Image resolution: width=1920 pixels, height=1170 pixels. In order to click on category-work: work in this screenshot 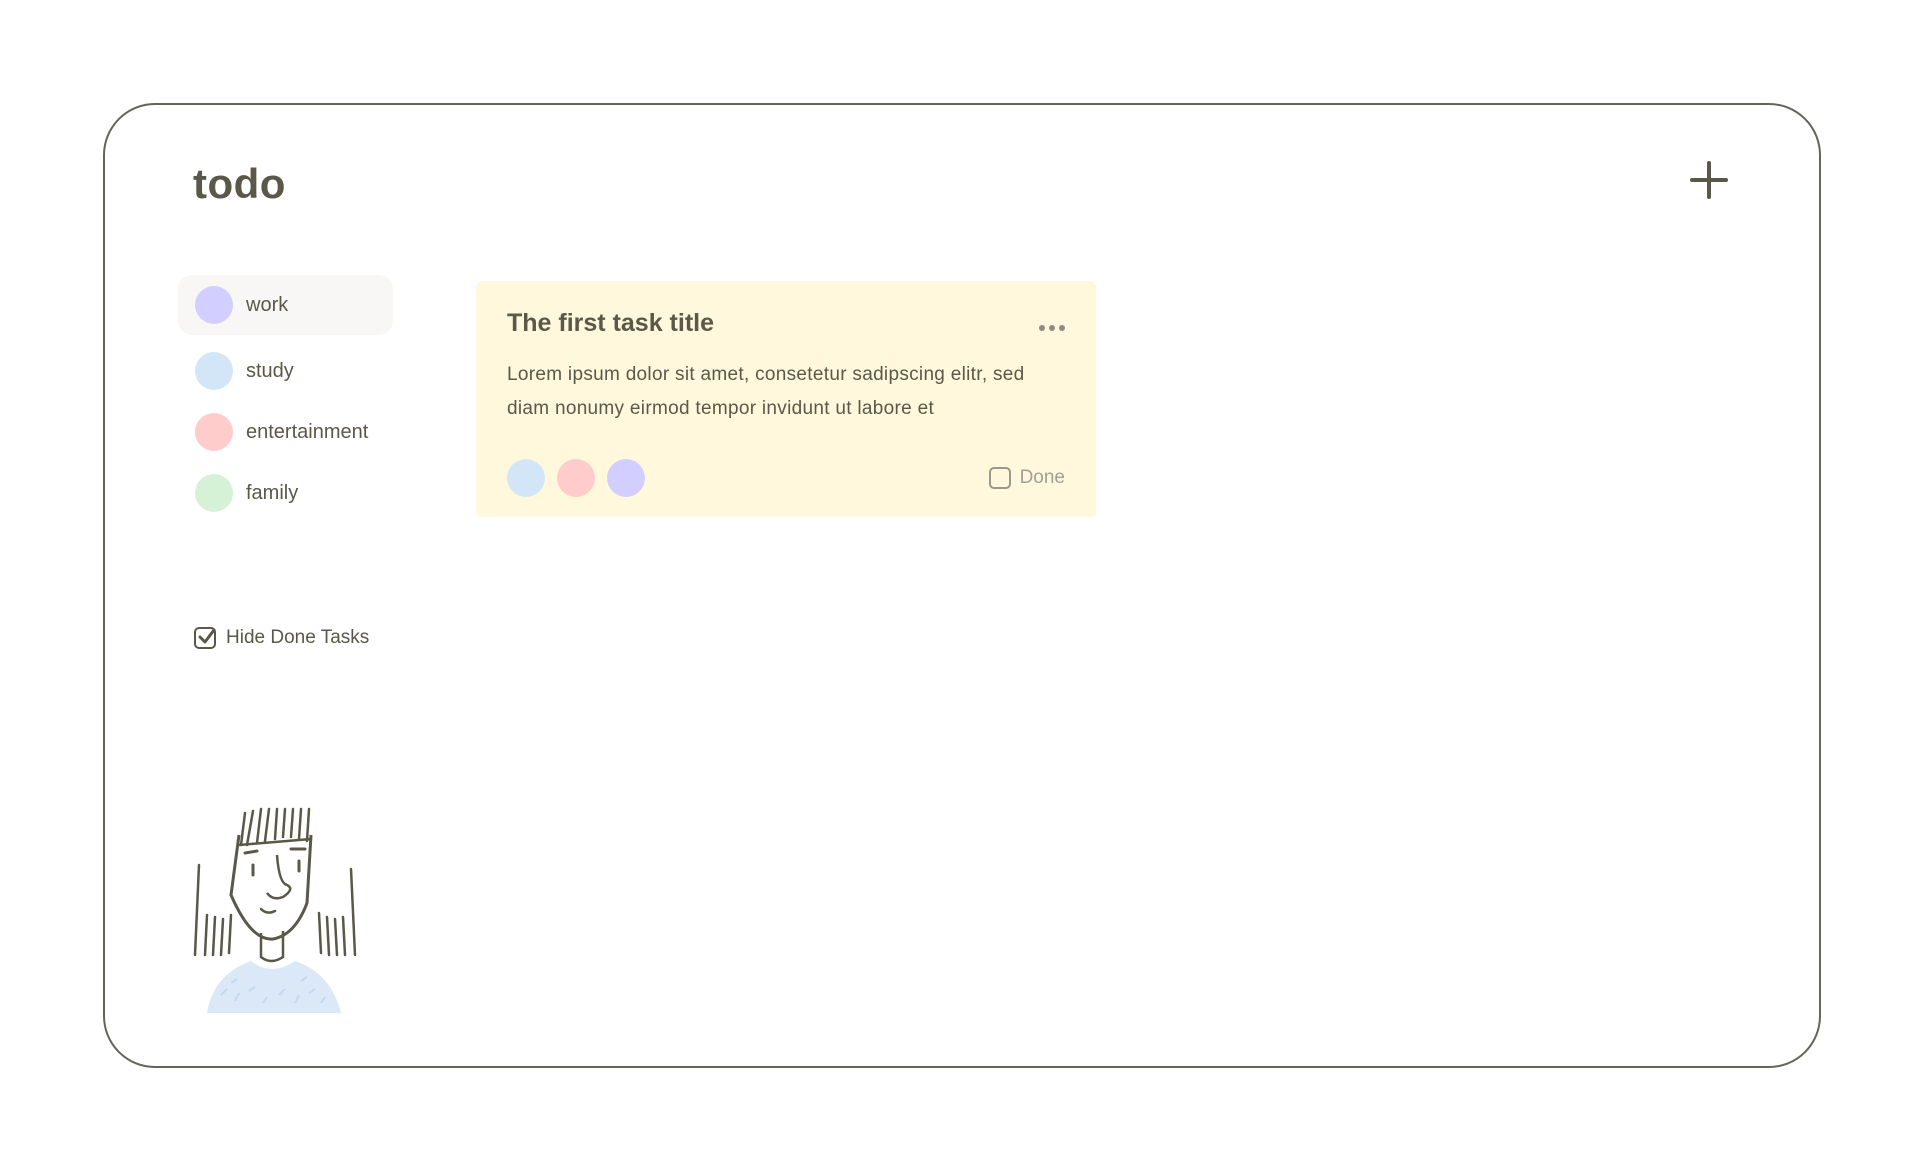, I will do `click(285, 305)`.